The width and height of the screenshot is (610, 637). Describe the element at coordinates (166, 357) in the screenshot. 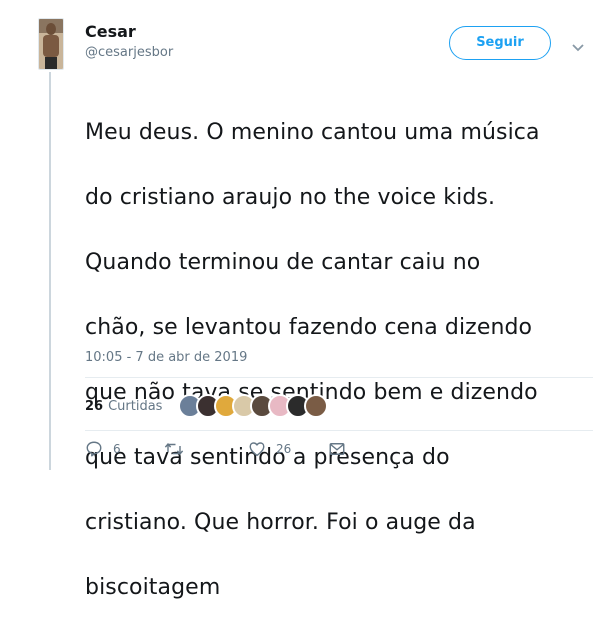

I see `tweet-timestamp: 10:05 - 7 de abr de 2019` at that location.